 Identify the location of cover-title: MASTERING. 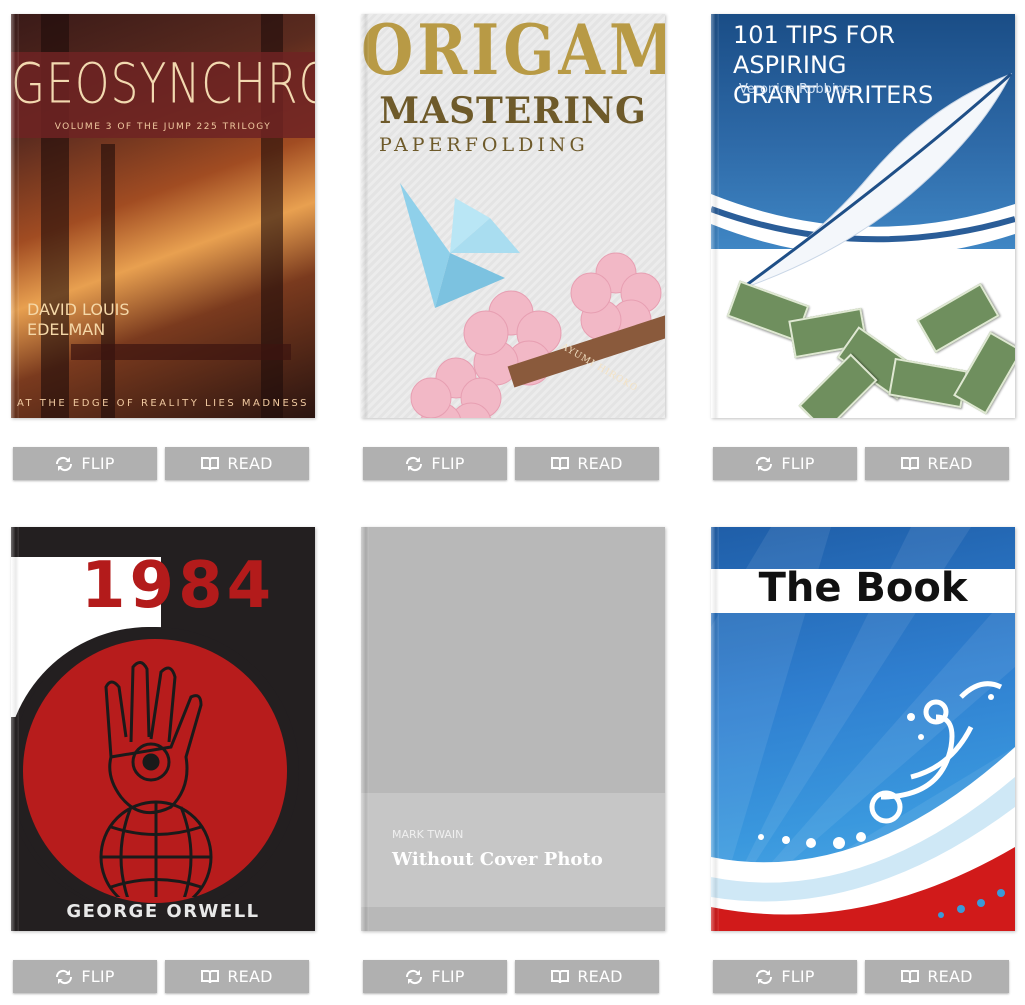
(513, 111).